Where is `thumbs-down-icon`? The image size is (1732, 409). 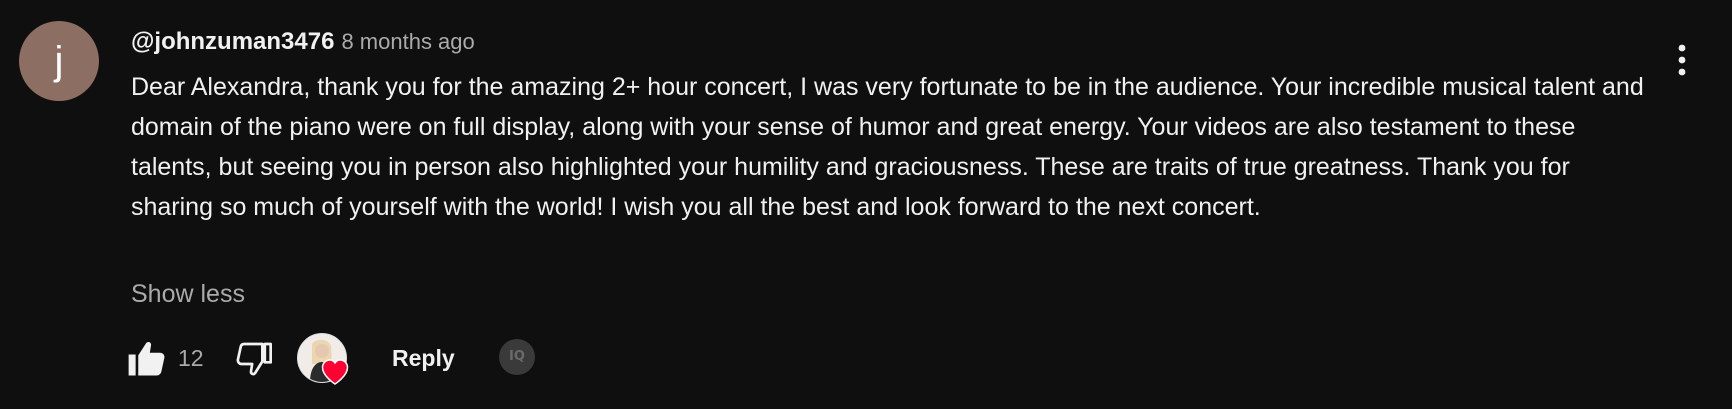 thumbs-down-icon is located at coordinates (254, 359).